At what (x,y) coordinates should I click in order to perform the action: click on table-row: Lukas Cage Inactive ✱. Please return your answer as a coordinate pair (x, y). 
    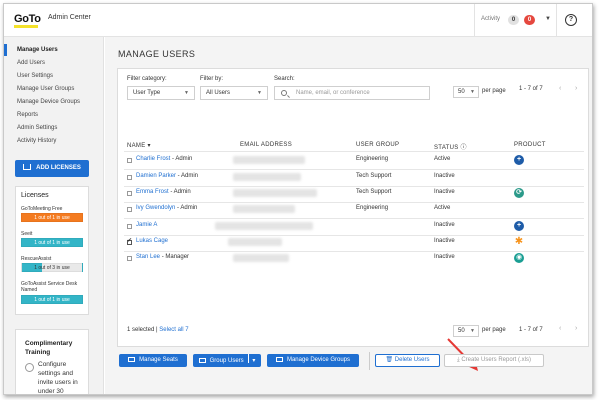
    Looking at the image, I should click on (353, 244).